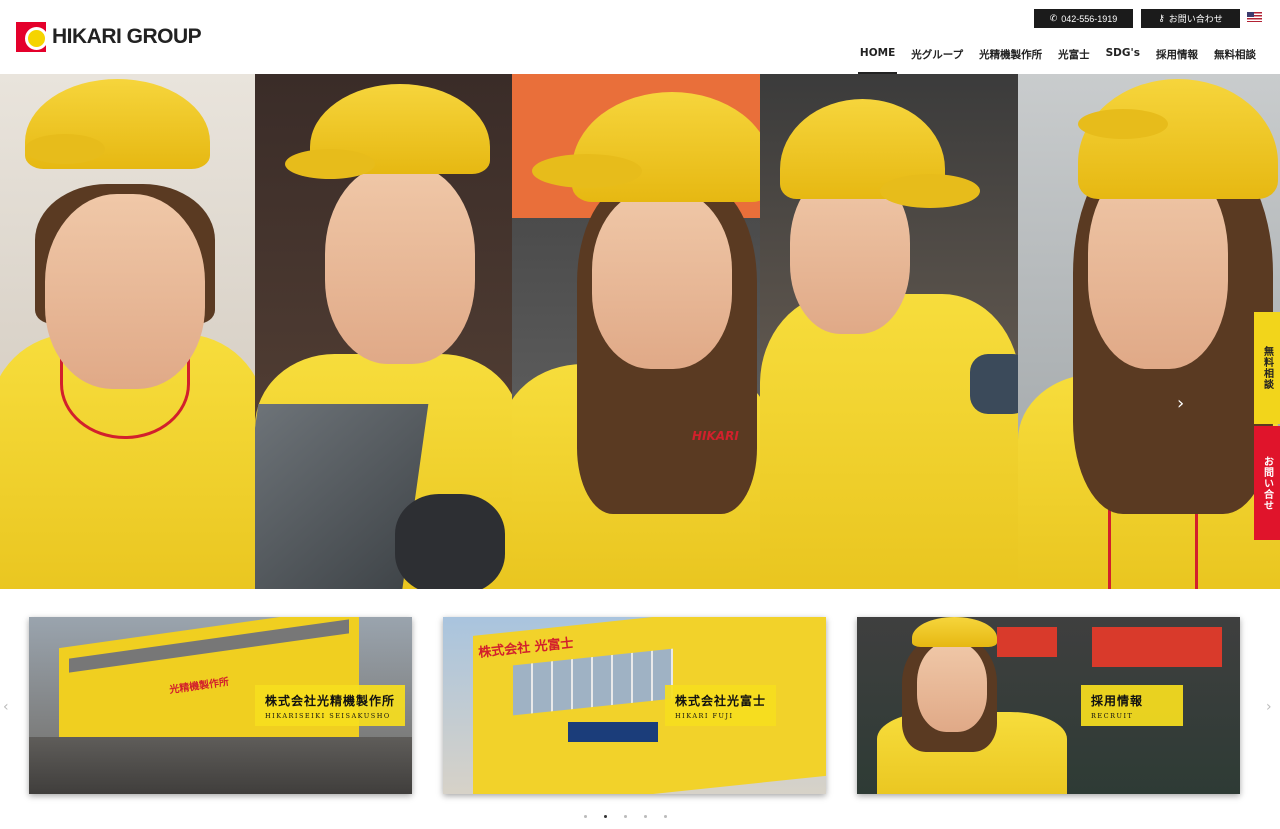 Image resolution: width=1280 pixels, height=829 pixels. I want to click on card-label: 株式会社光富士 HIKARI FUJI, so click(721, 705).